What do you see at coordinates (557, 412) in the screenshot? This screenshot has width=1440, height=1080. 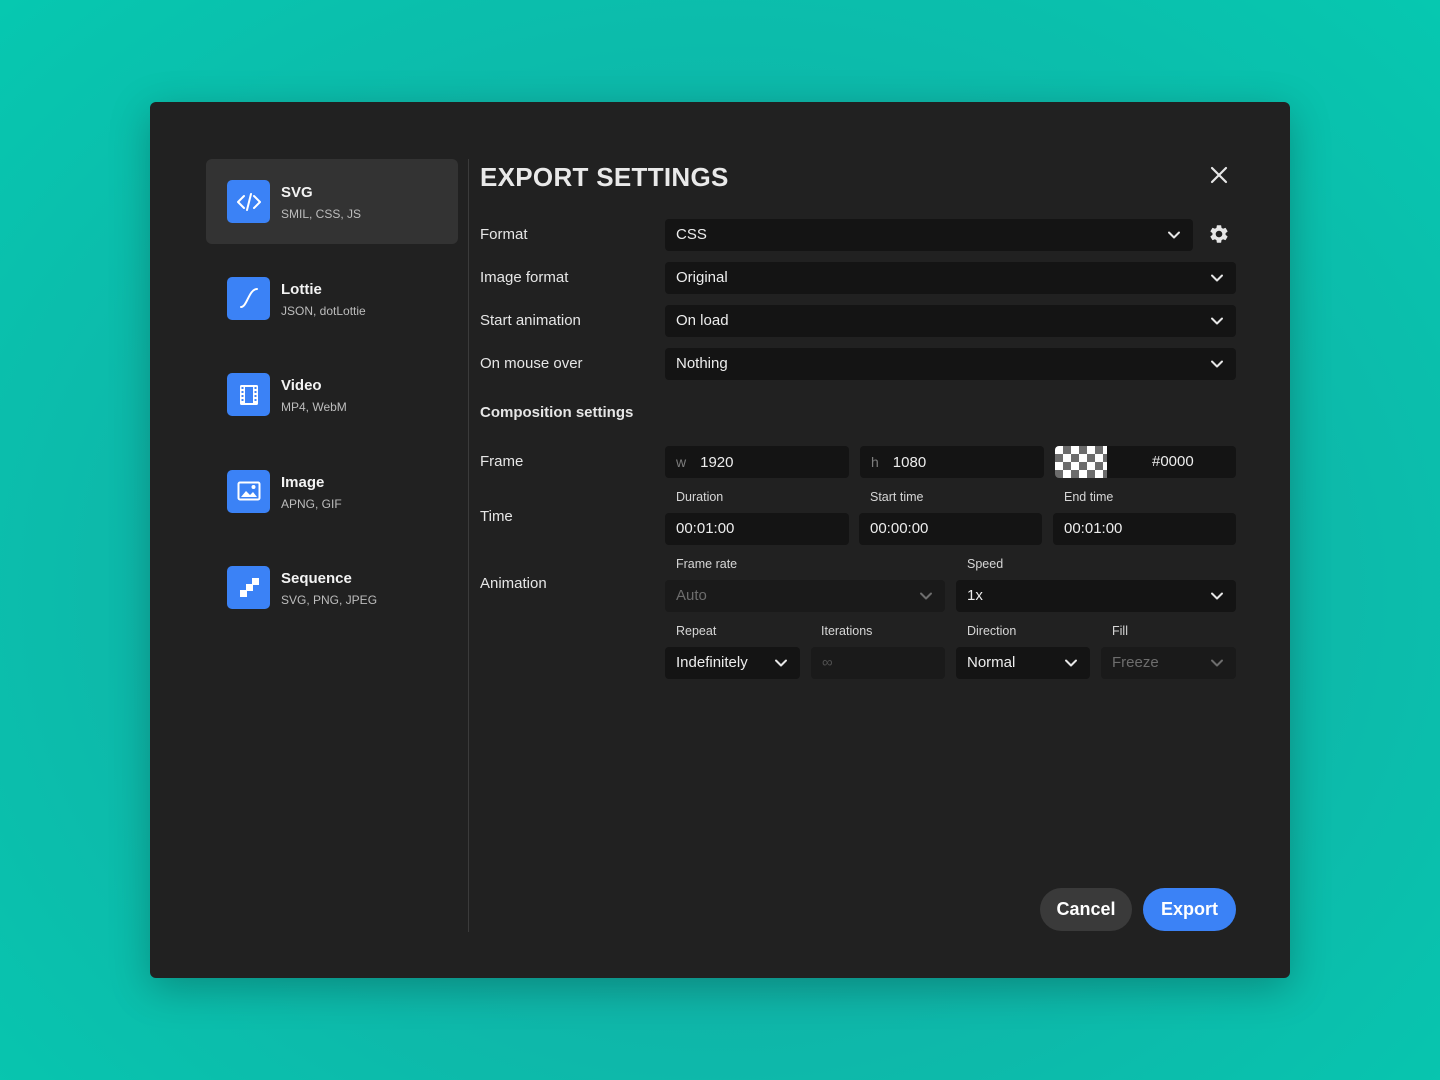 I see `composition-heading: Composition settings` at bounding box center [557, 412].